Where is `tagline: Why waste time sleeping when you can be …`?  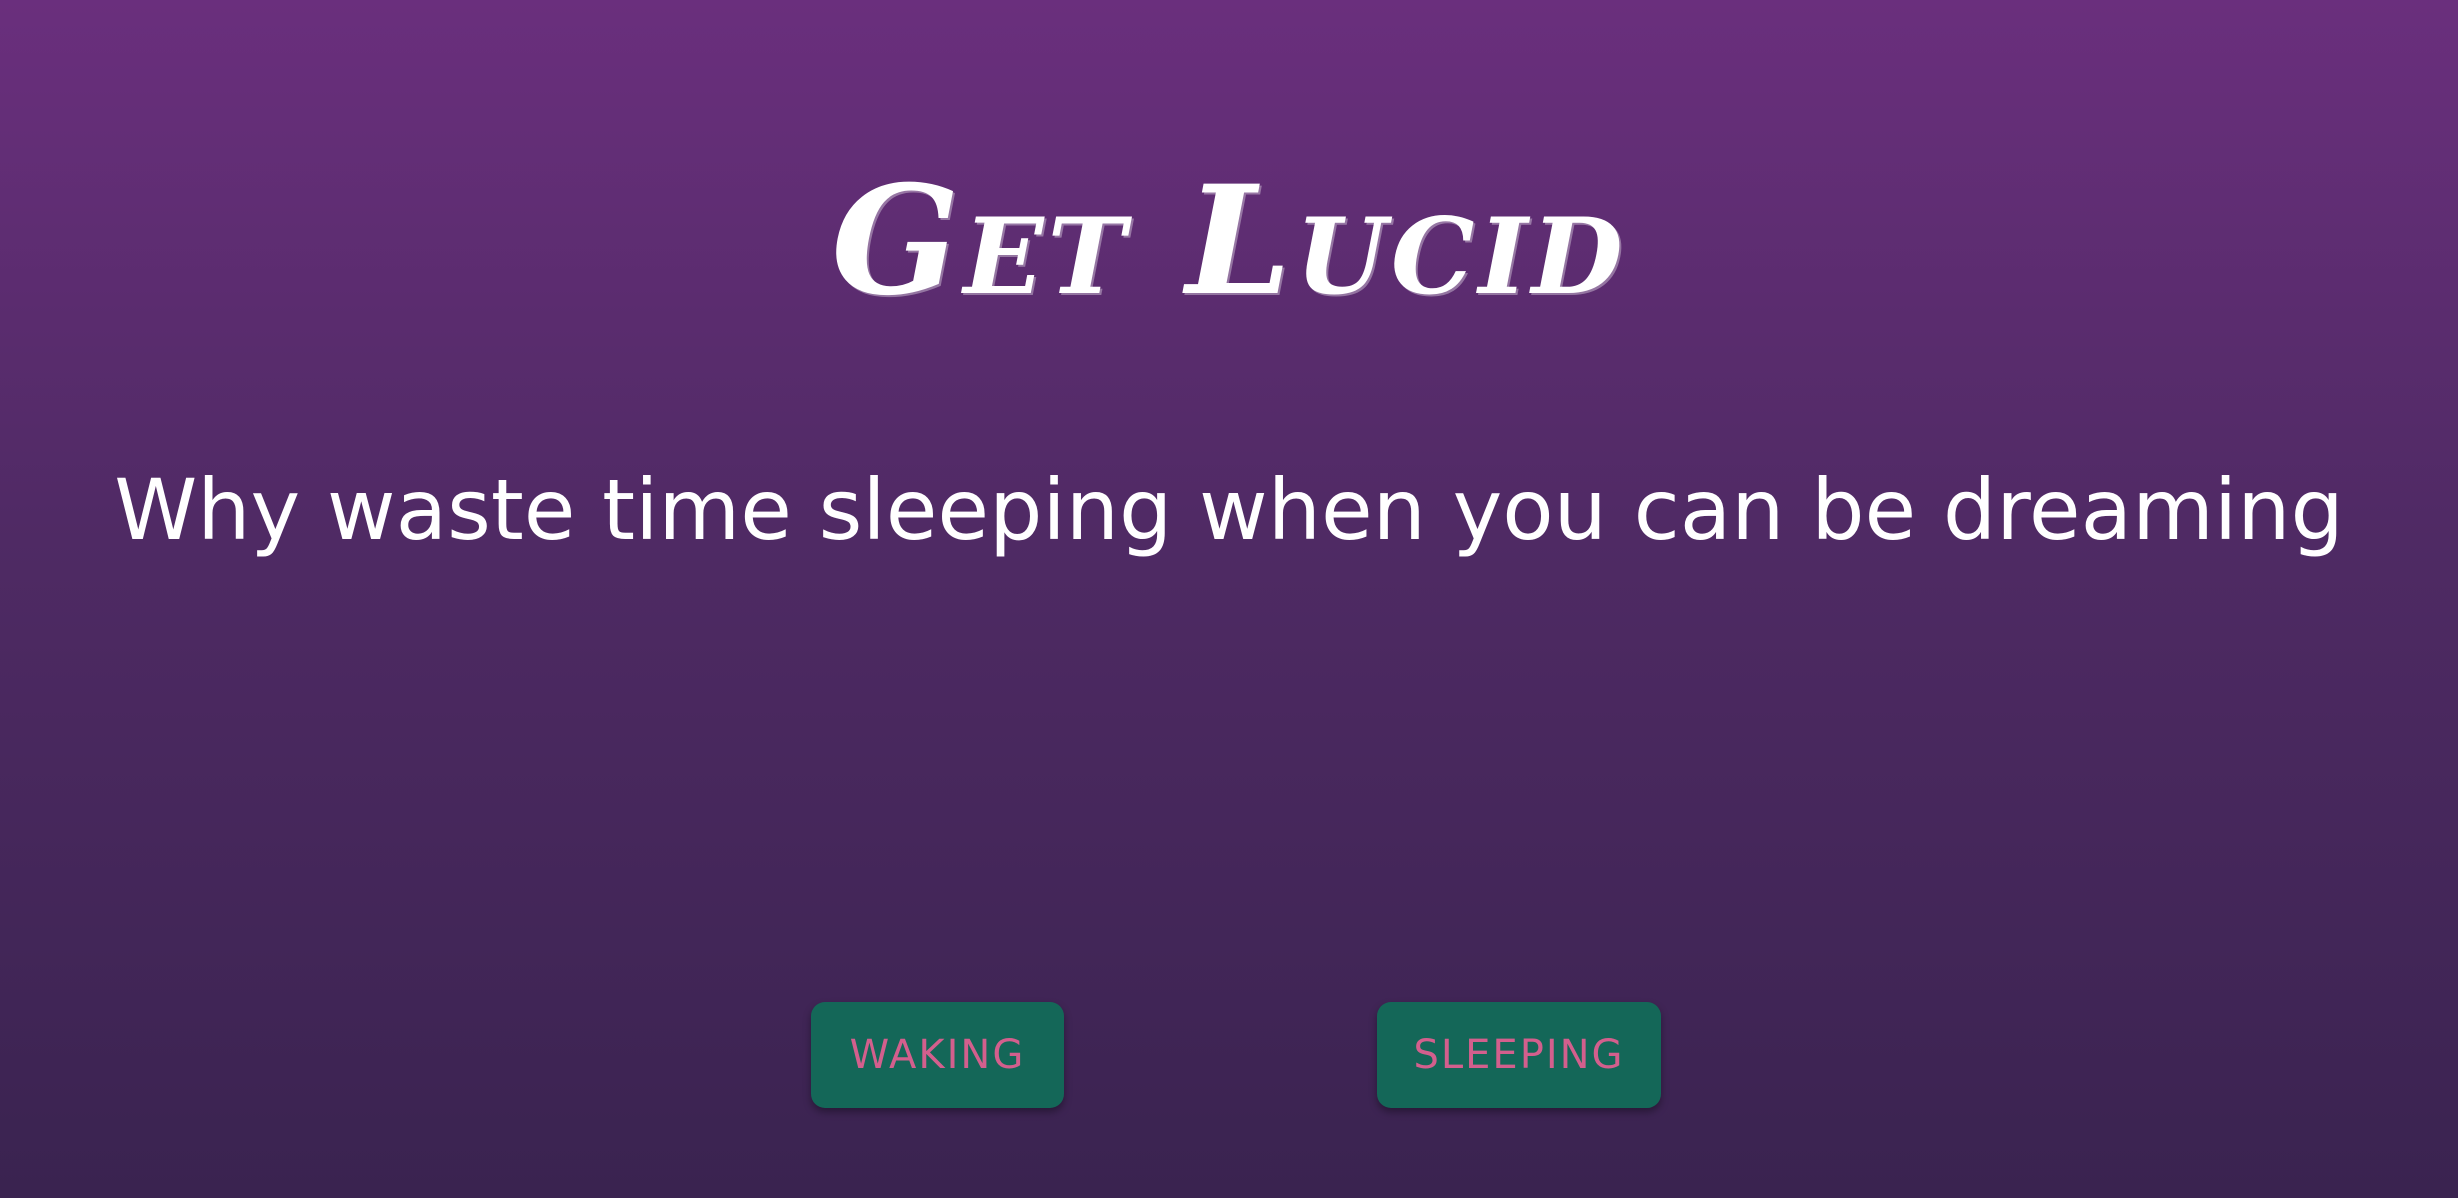
tagline: Why waste time sleeping when you can be … is located at coordinates (1229, 510).